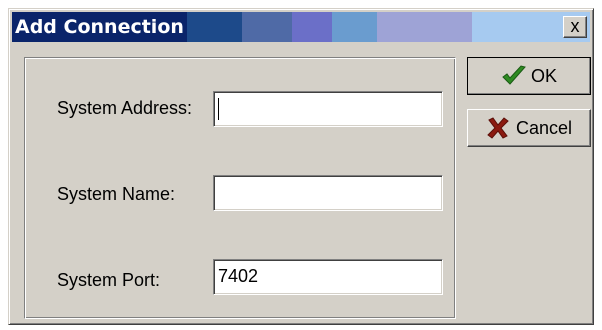 The width and height of the screenshot is (602, 330). I want to click on system-name-input, so click(328, 193).